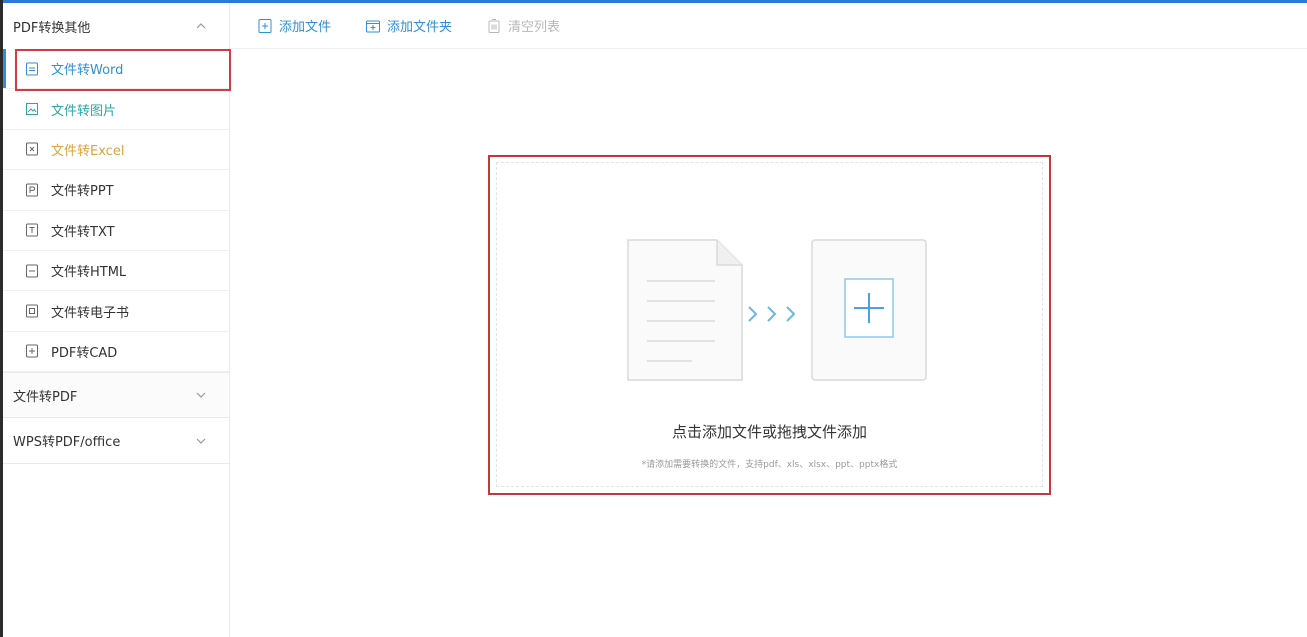 This screenshot has height=637, width=1307. I want to click on add-file-icon, so click(265, 26).